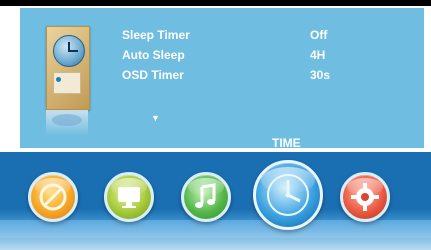 This screenshot has width=431, height=250. I want to click on monitor-icon, so click(129, 197).